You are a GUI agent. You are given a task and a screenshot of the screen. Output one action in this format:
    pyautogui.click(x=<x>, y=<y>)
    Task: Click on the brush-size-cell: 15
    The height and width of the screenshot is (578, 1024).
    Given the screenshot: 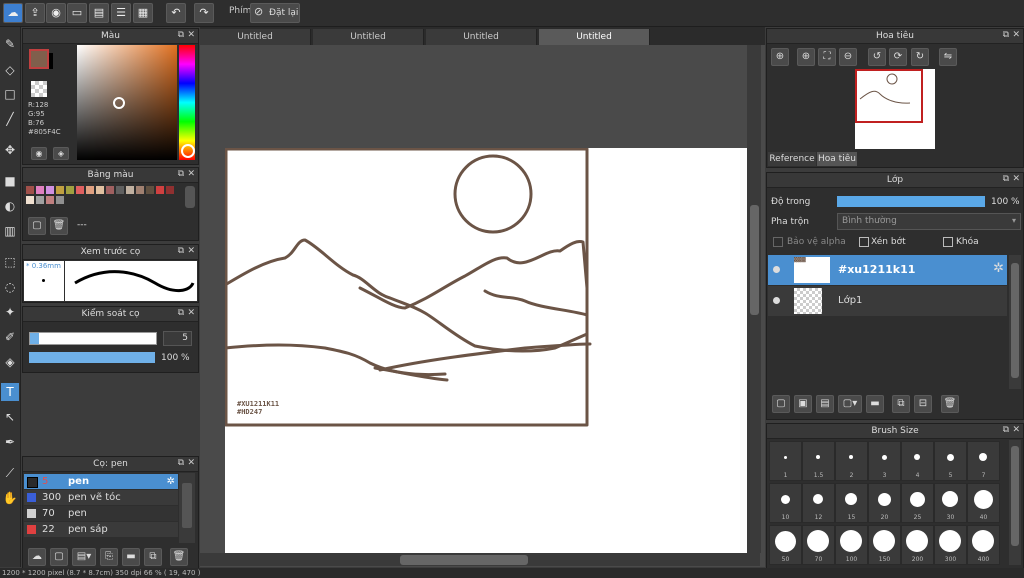 What is the action you would take?
    pyautogui.click(x=851, y=503)
    